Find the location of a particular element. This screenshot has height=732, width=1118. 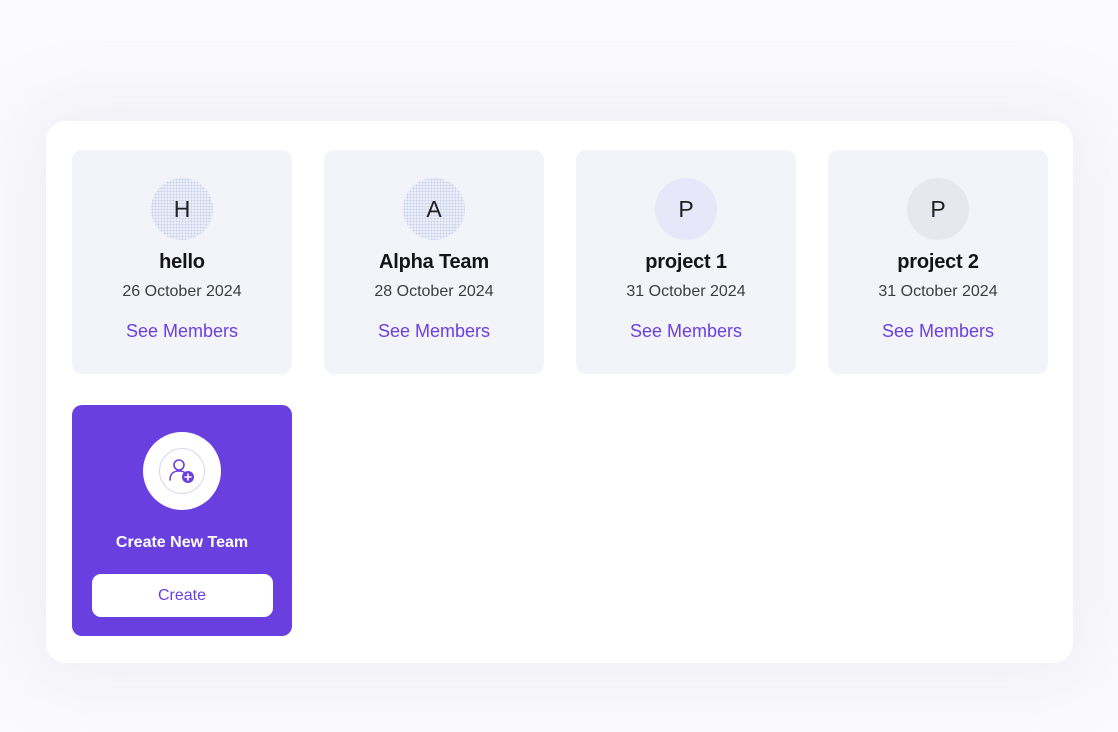

team-card: P project 1 31 October 2024 See Members is located at coordinates (686, 262).